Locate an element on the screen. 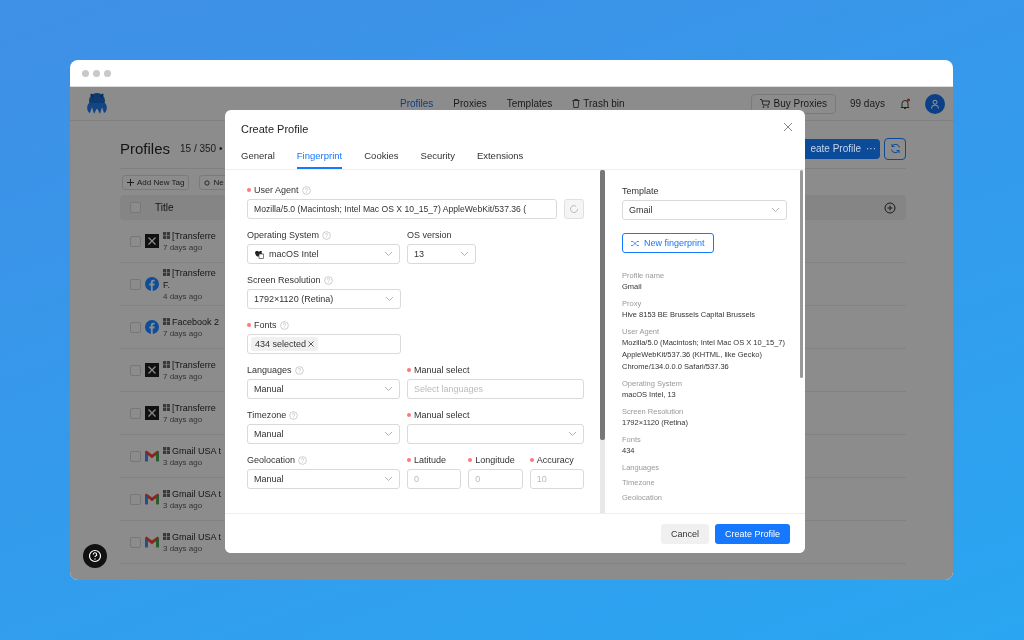 The image size is (1024, 640). add-column-icon is located at coordinates (890, 207).